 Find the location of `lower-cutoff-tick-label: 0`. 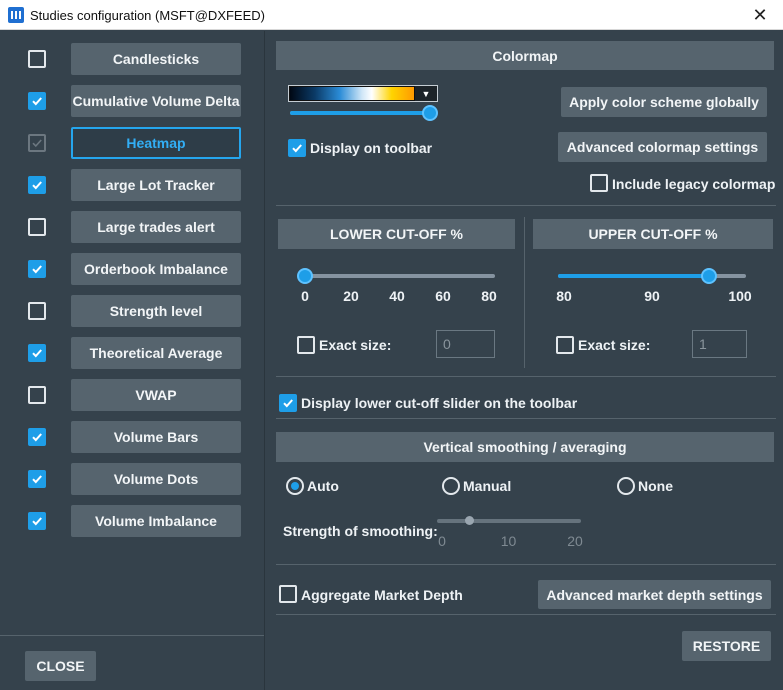

lower-cutoff-tick-label: 0 is located at coordinates (305, 296).